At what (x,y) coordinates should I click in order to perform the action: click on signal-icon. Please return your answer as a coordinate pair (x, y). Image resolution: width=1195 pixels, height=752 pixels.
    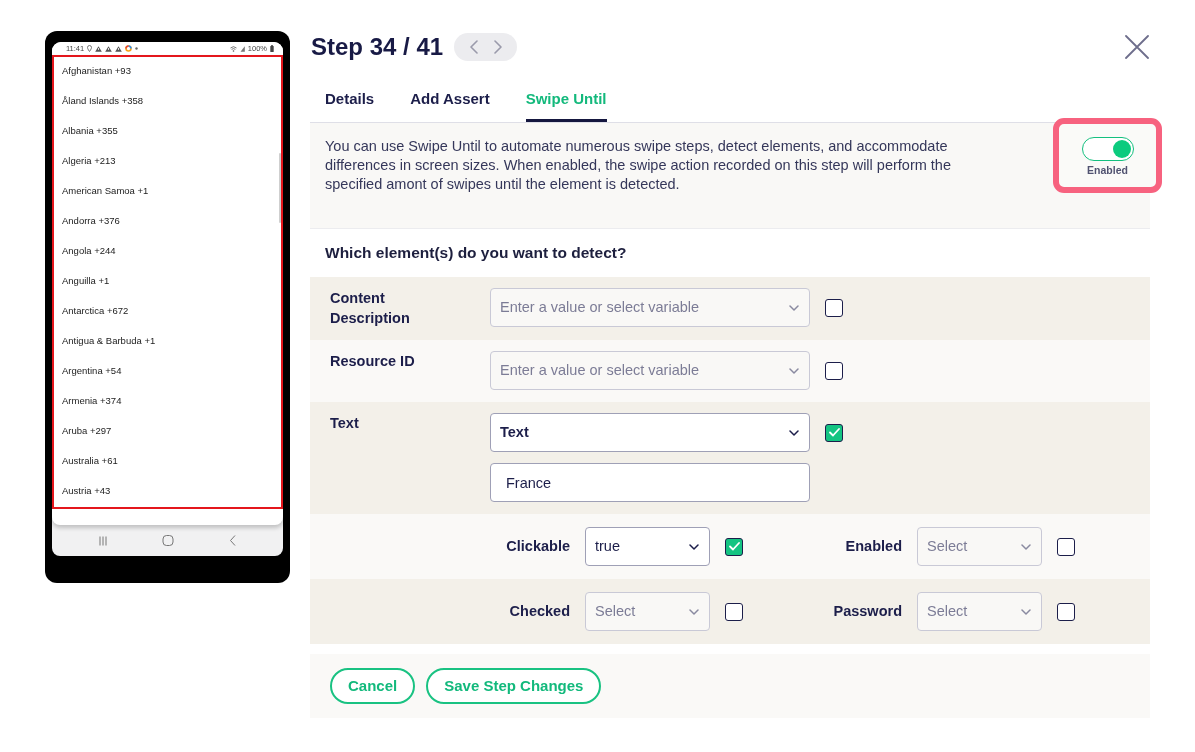
    Looking at the image, I should click on (242, 48).